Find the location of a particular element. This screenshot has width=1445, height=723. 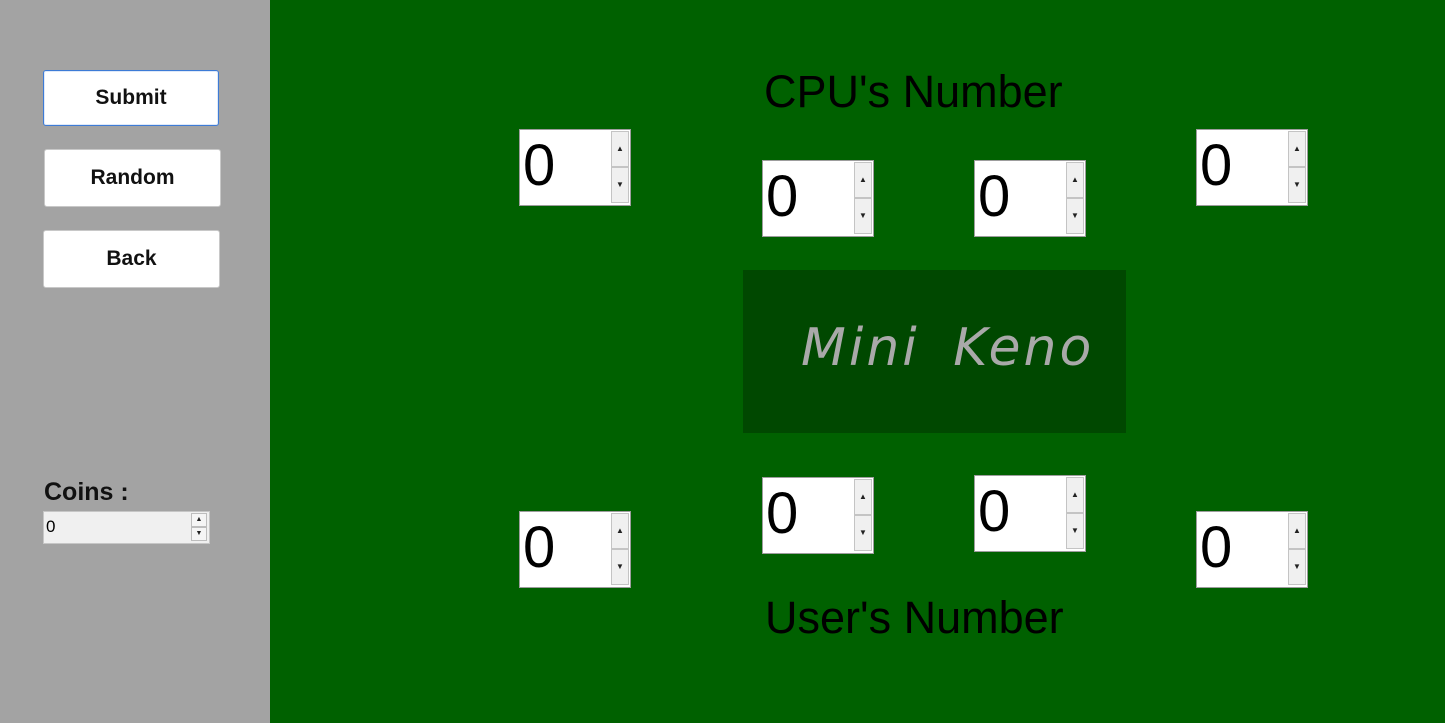

coins-increment-arrow-icon: ▲ is located at coordinates (199, 520).